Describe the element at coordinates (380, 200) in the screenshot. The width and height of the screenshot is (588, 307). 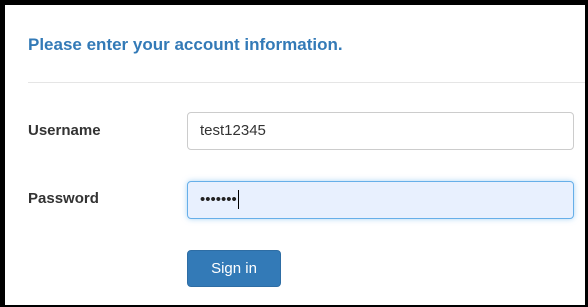
I see `password-input: •••••••` at that location.